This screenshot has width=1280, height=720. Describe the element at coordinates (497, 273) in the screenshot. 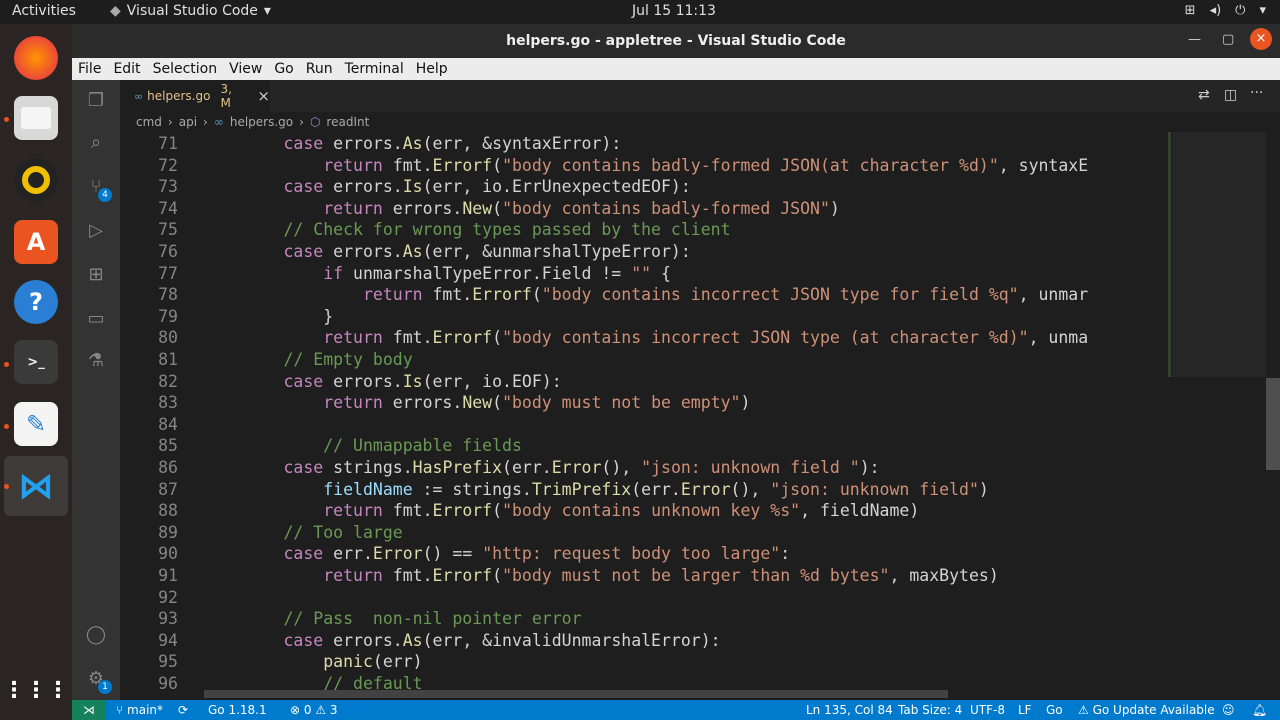

I see `code-text: if unmarshalTypeError.Field != "" {` at that location.